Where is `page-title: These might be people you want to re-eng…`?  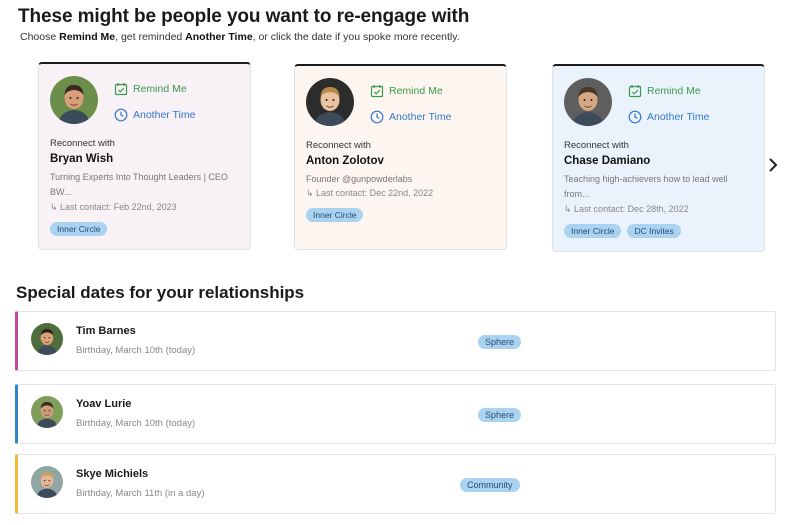 page-title: These might be people you want to re-eng… is located at coordinates (244, 16).